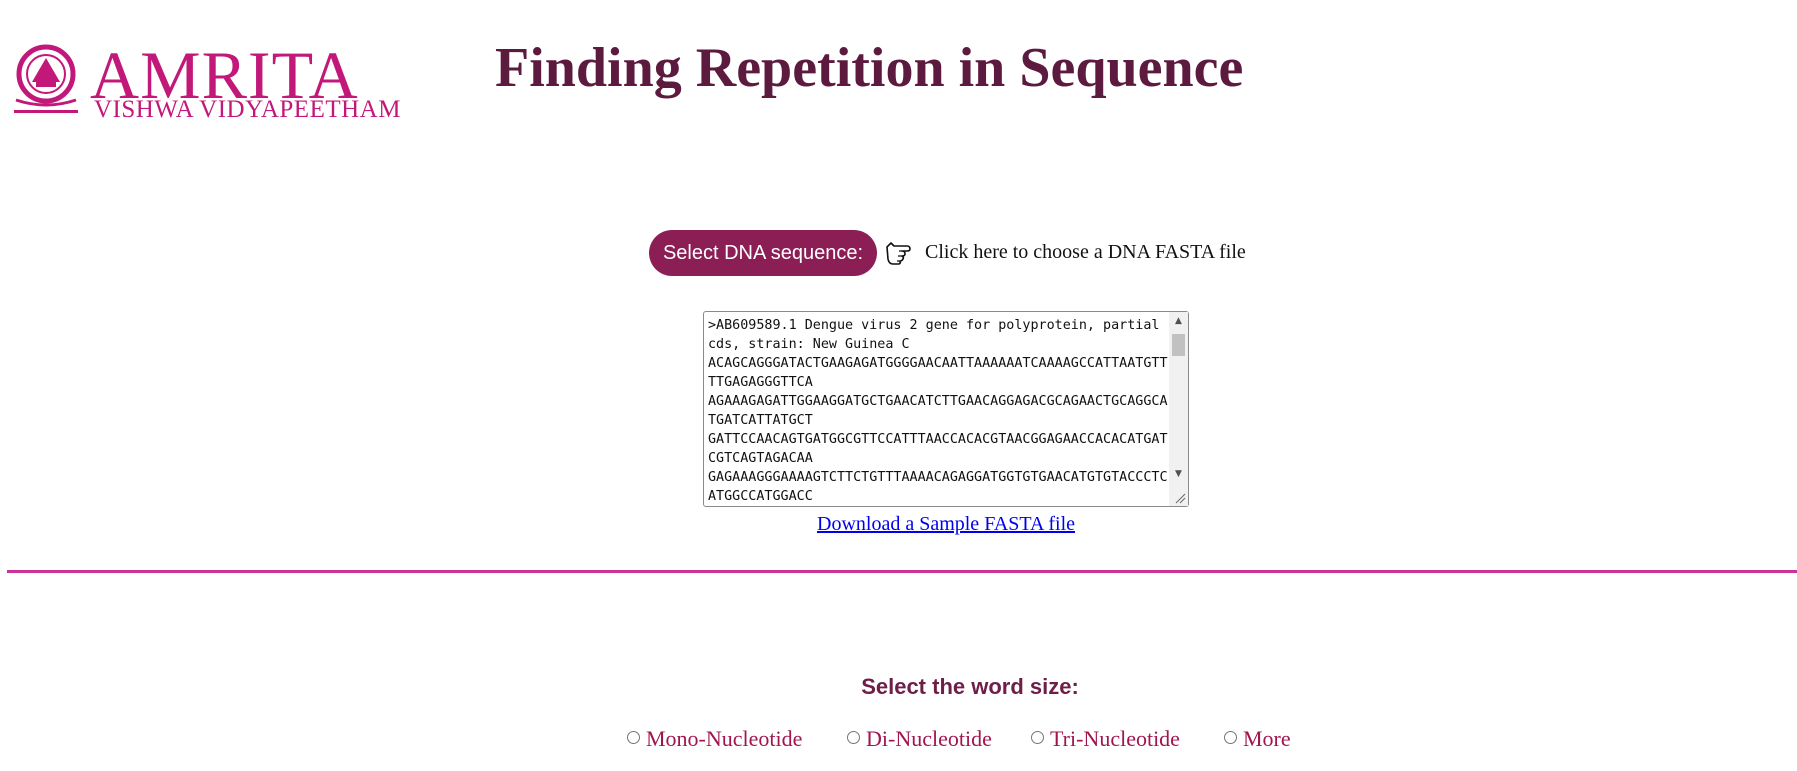 This screenshot has height=771, width=1797. Describe the element at coordinates (1180, 498) in the screenshot. I see `resize-handle-icon` at that location.